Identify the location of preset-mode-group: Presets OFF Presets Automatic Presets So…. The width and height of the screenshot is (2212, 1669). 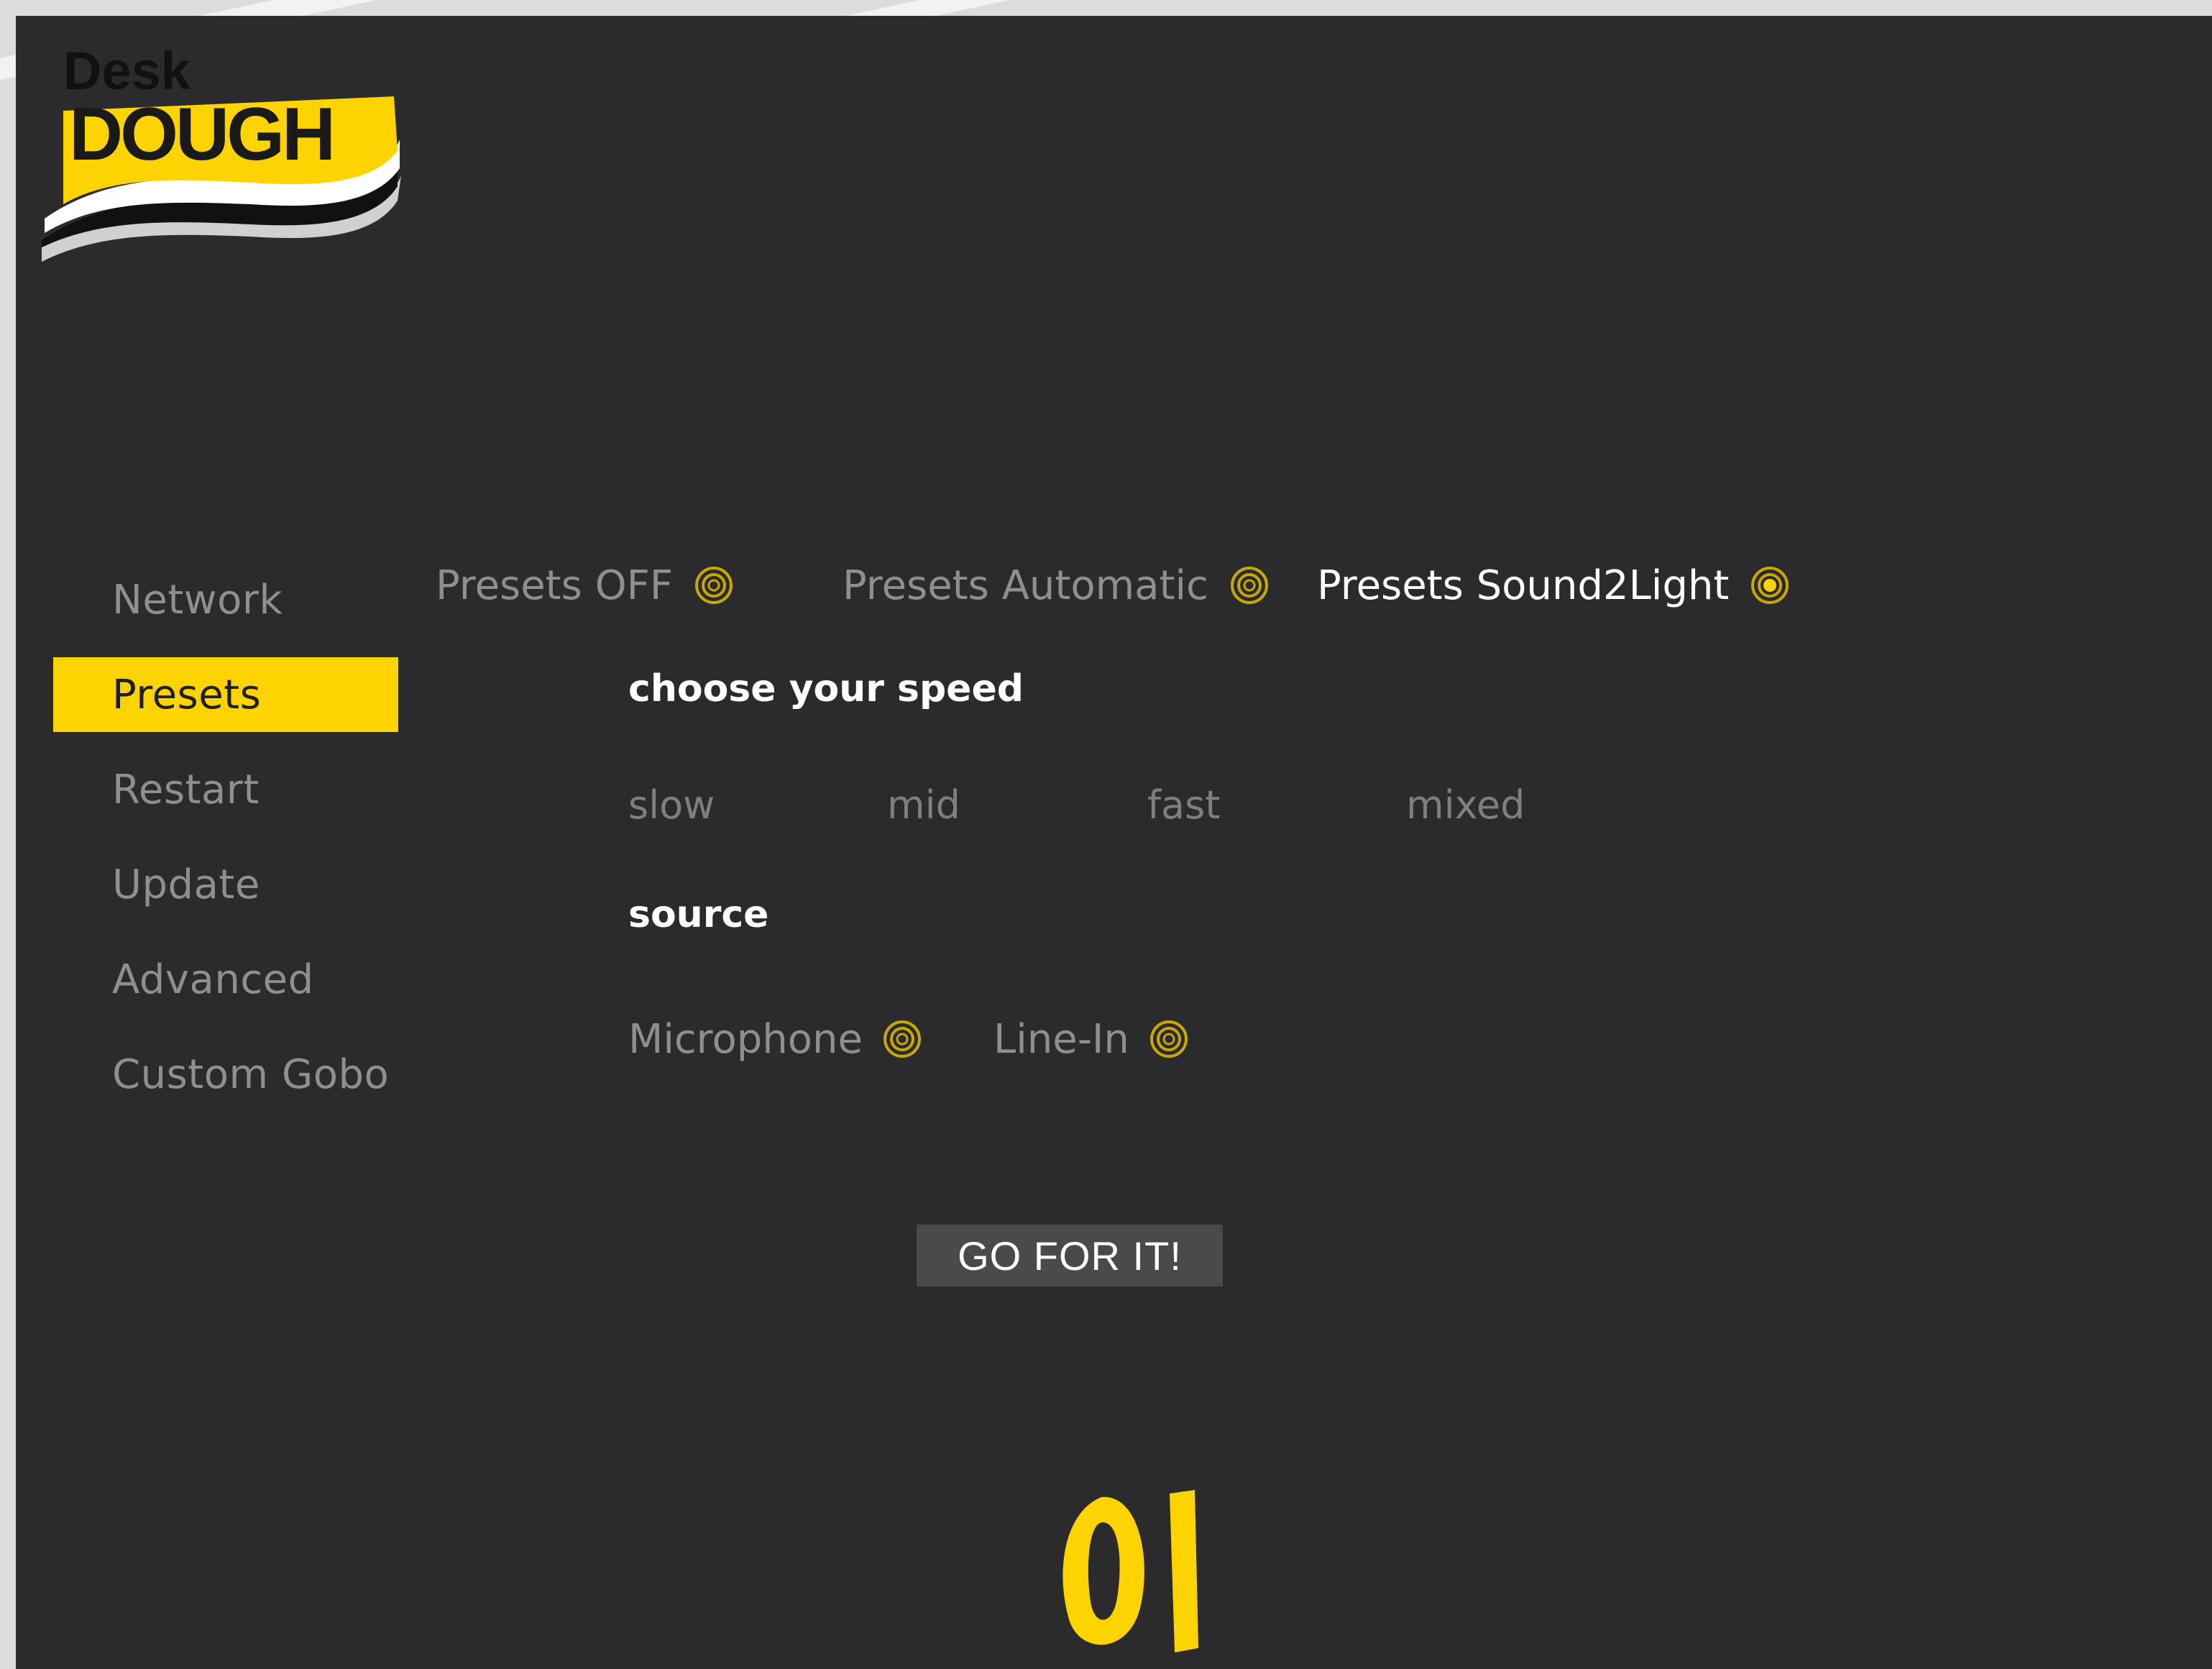
(1154, 585).